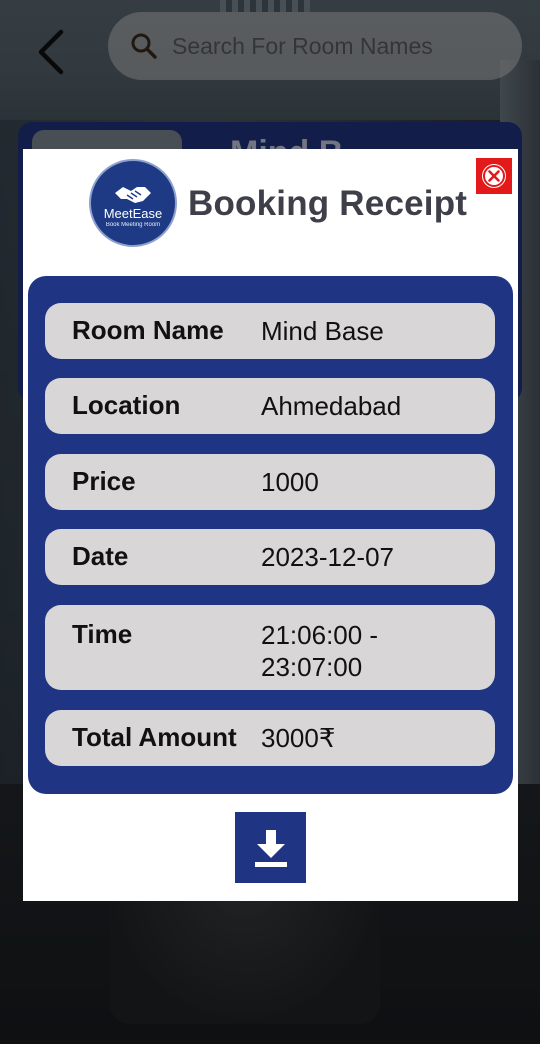 This screenshot has height=1044, width=540. Describe the element at coordinates (322, 331) in the screenshot. I see `receipt-value: Mind Base` at that location.